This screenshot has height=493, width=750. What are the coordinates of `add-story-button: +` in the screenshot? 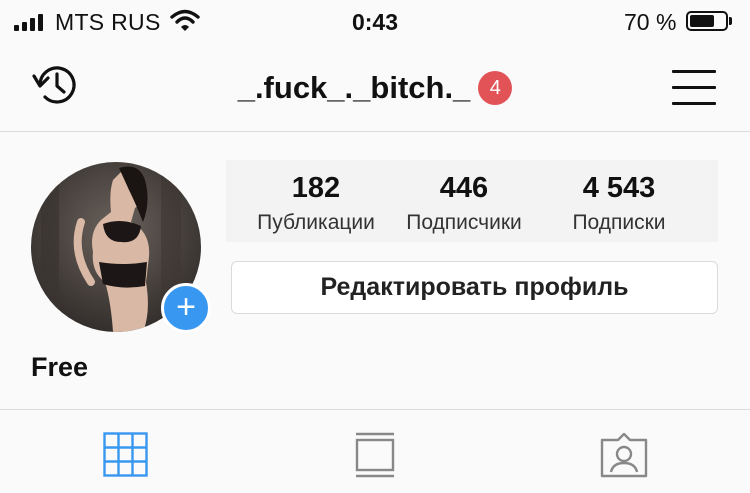 It's located at (186, 308).